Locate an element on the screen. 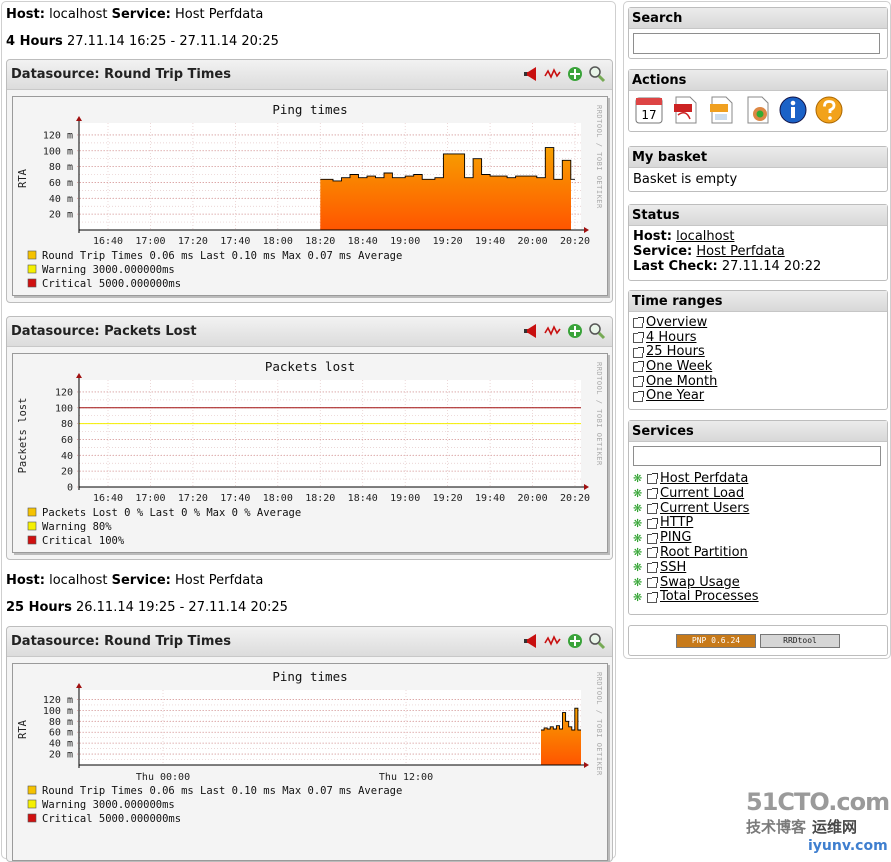  service-item: ❋ Swap Usage is located at coordinates (758, 583).